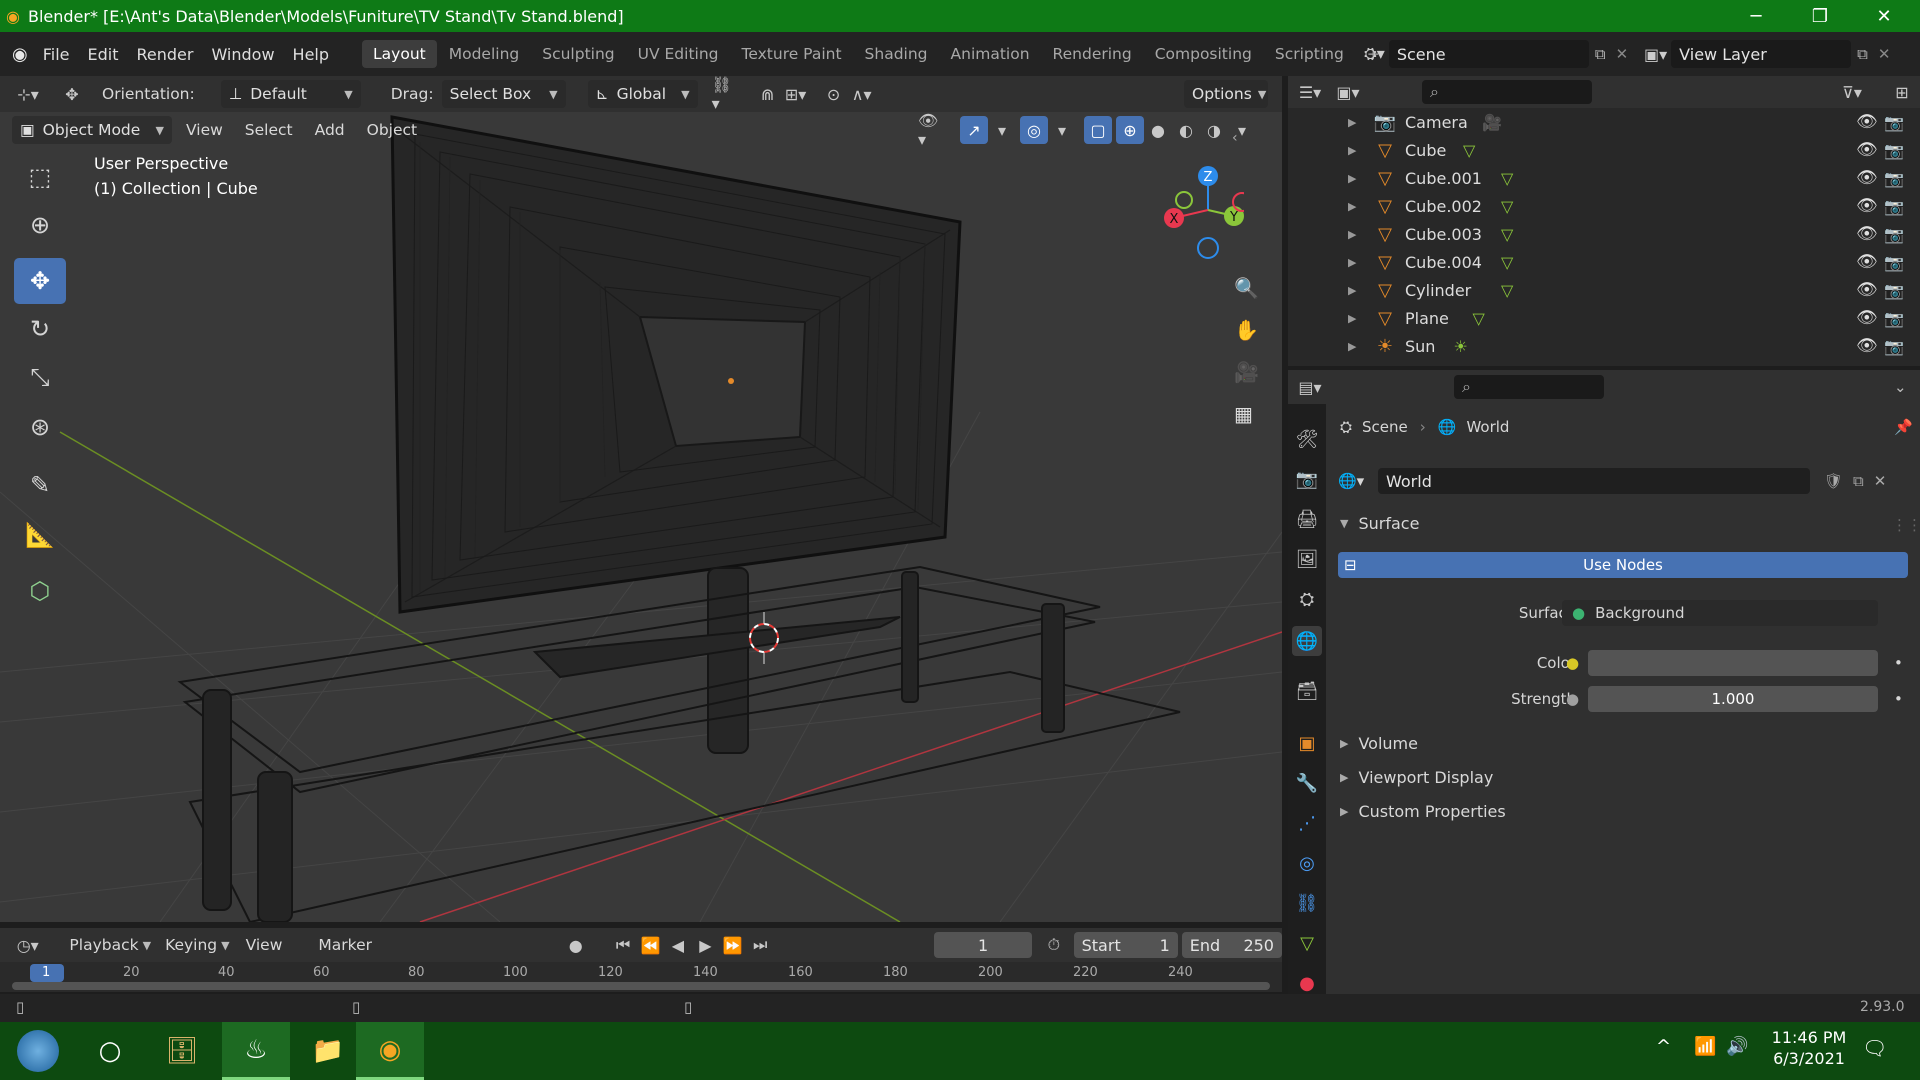 The width and height of the screenshot is (1920, 1080). Describe the element at coordinates (1379, 743) in the screenshot. I see `volume-panel-header: ▶ Volume` at that location.